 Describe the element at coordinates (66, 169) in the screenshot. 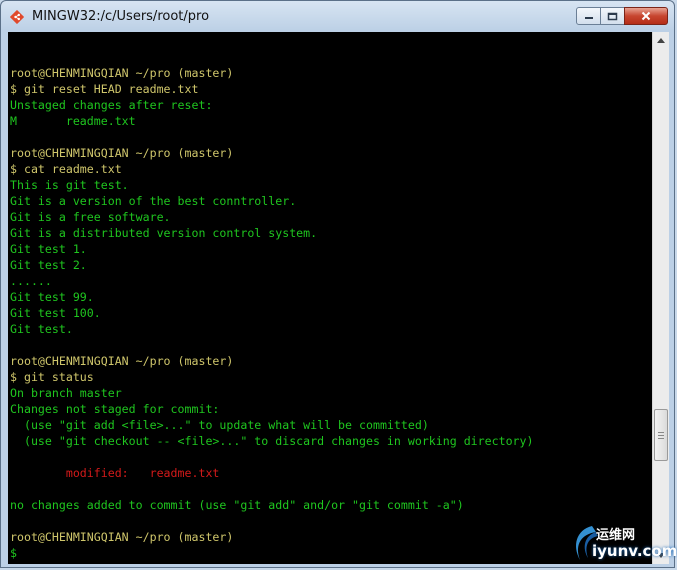

I see `terminal-line: $ cat readme.txt` at that location.